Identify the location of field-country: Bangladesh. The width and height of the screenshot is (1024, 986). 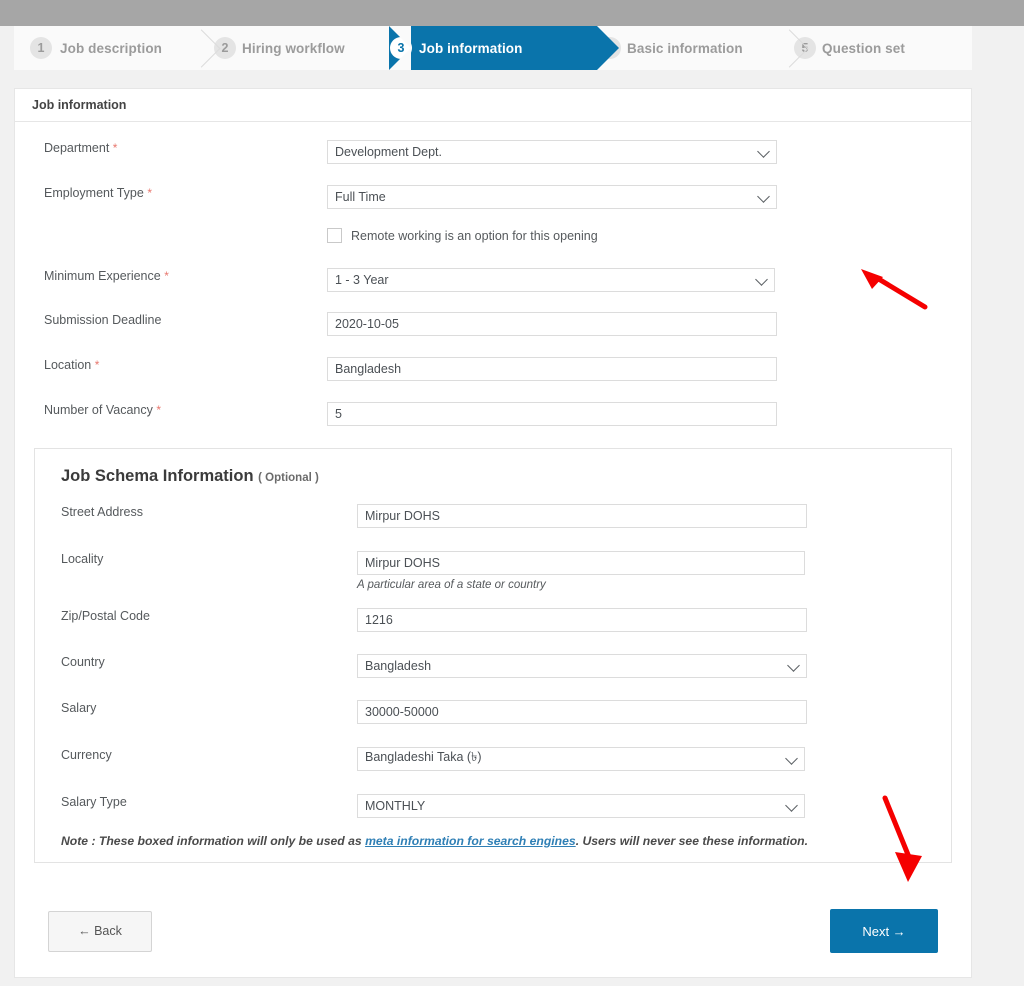
(654, 666).